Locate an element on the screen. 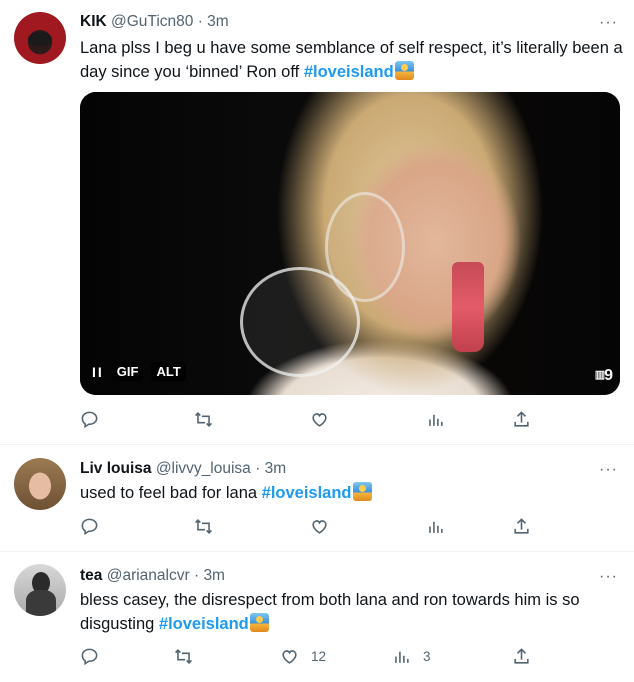  tweet-actions: 12 3 is located at coordinates (310, 656).